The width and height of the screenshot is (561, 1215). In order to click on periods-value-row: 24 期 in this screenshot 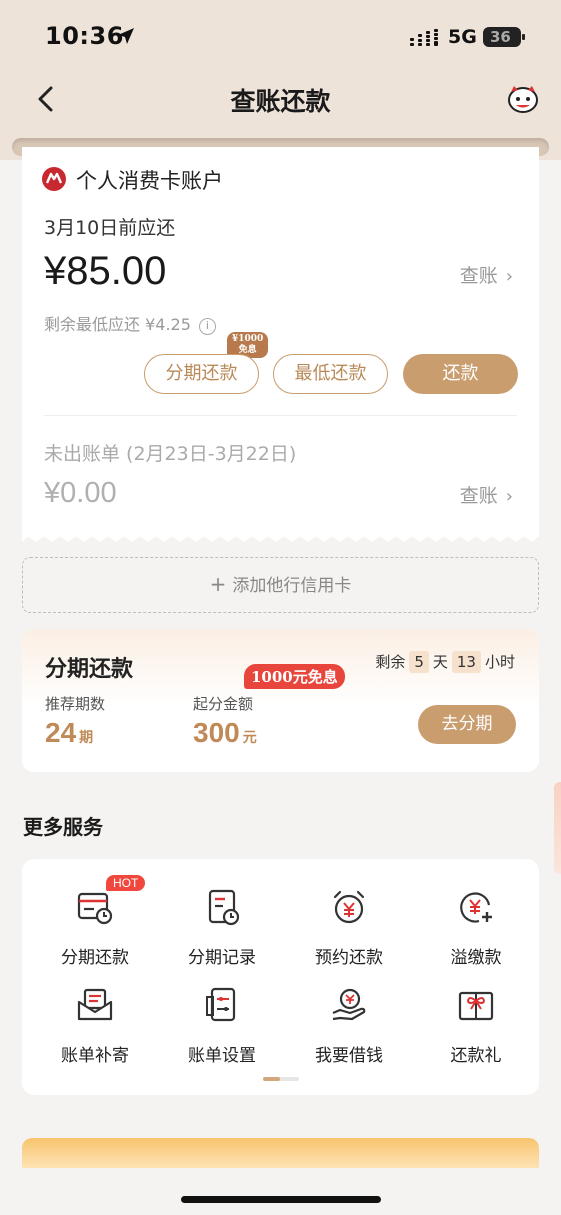, I will do `click(69, 733)`.